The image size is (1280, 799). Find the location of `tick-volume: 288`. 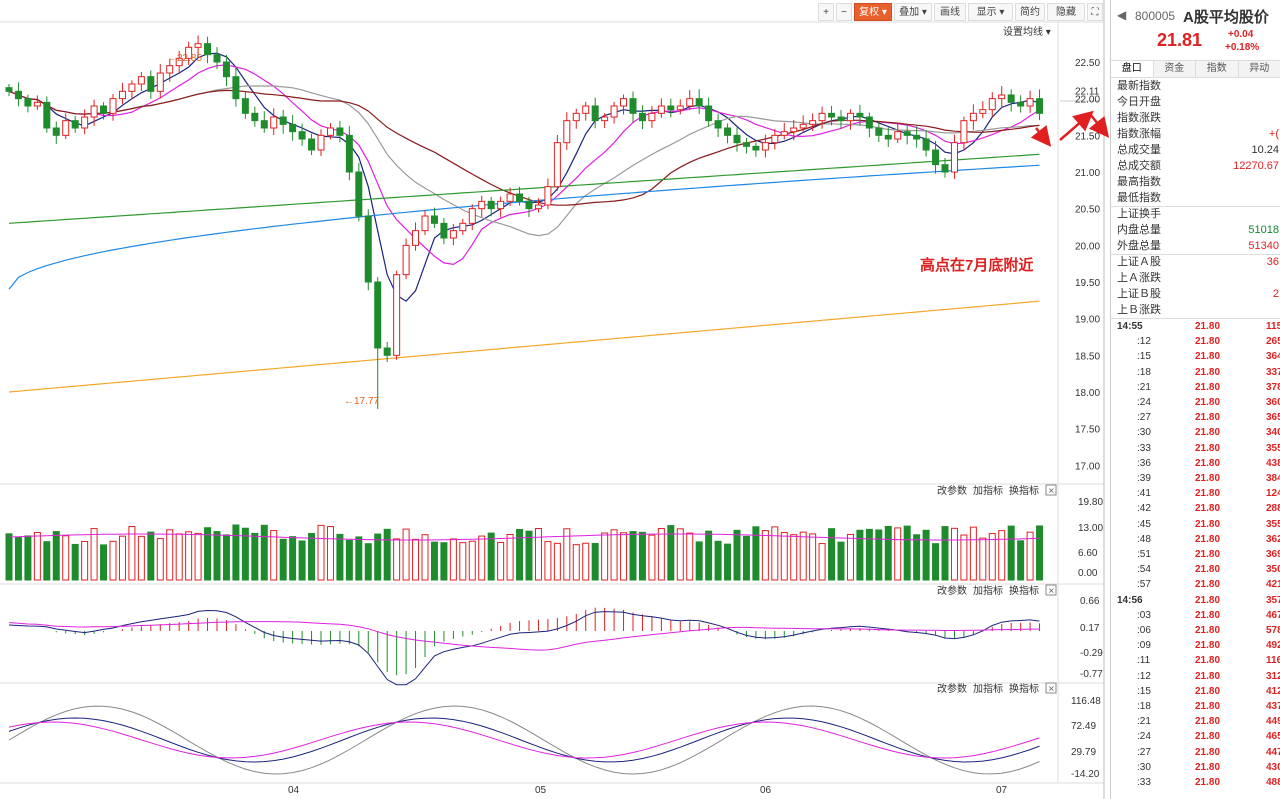

tick-volume: 288 is located at coordinates (1273, 509).